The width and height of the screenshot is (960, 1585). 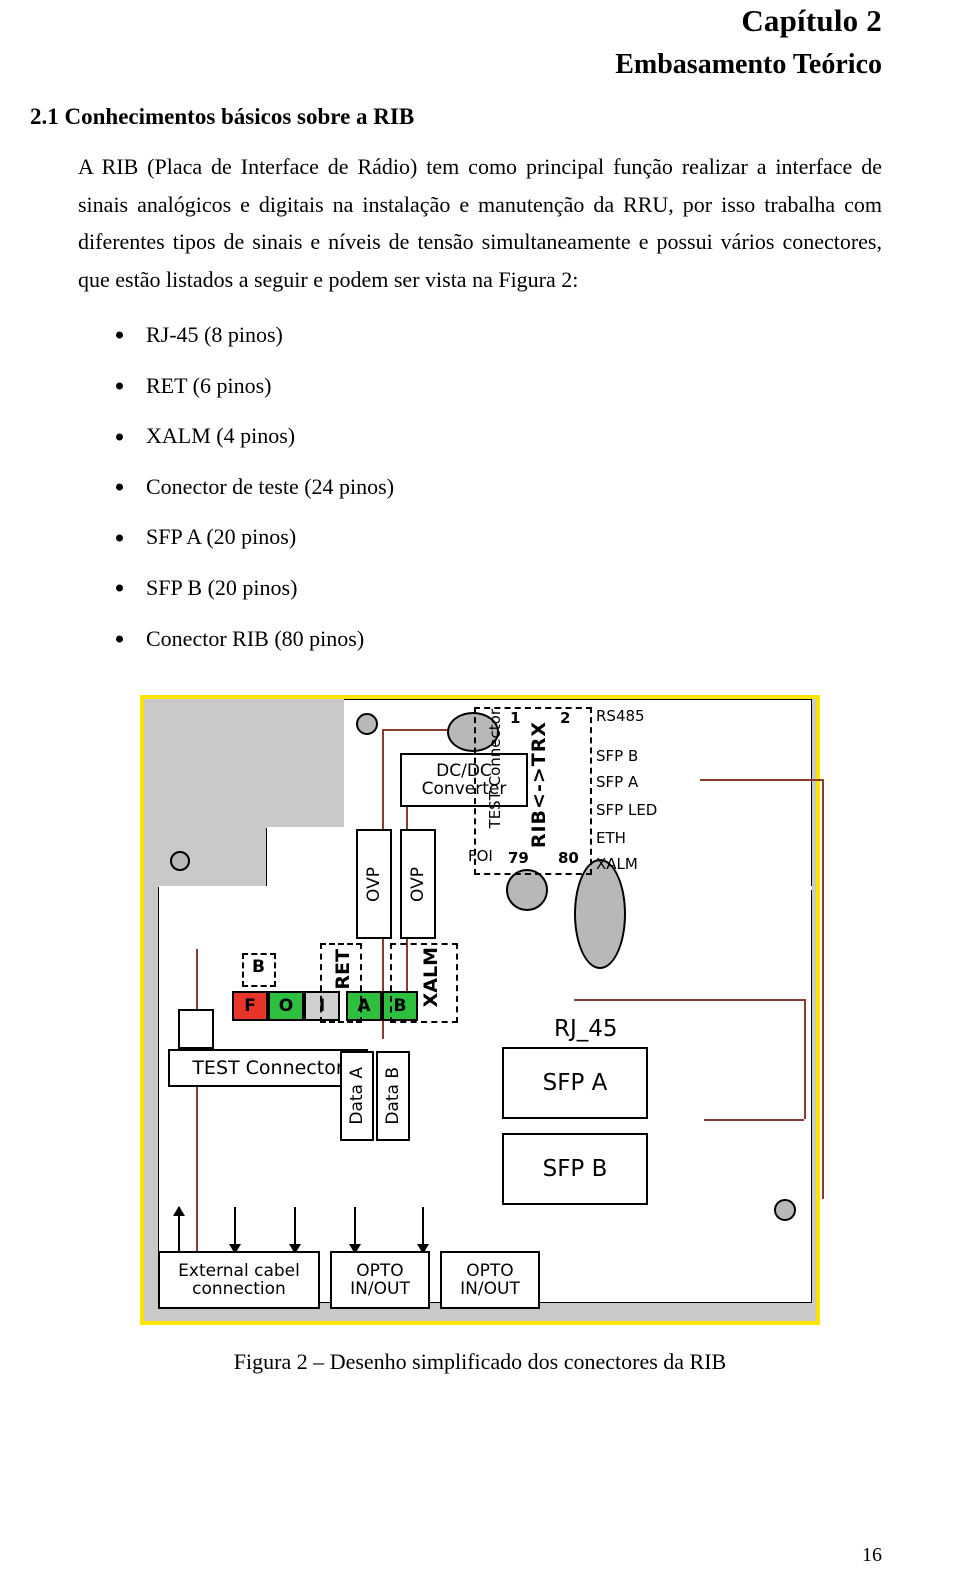 I want to click on opto-box-2: OPTO IN/OUT, so click(x=490, y=1280).